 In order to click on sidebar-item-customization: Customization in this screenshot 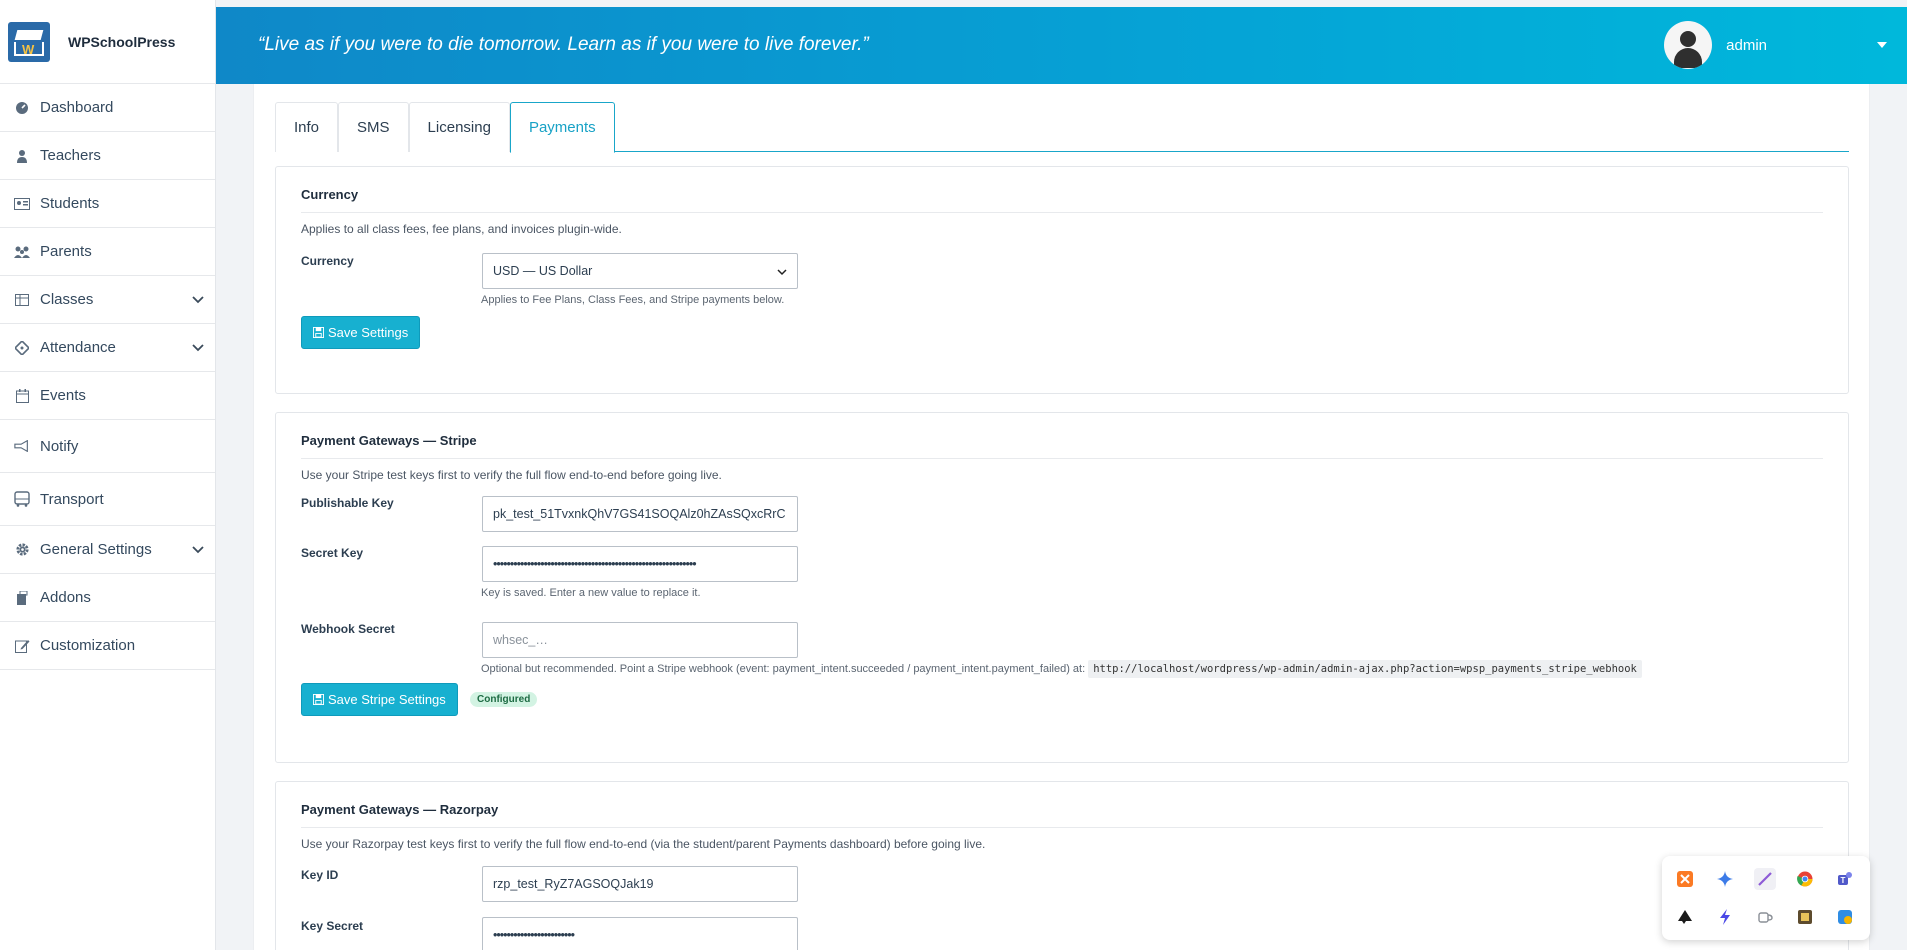, I will do `click(107, 646)`.